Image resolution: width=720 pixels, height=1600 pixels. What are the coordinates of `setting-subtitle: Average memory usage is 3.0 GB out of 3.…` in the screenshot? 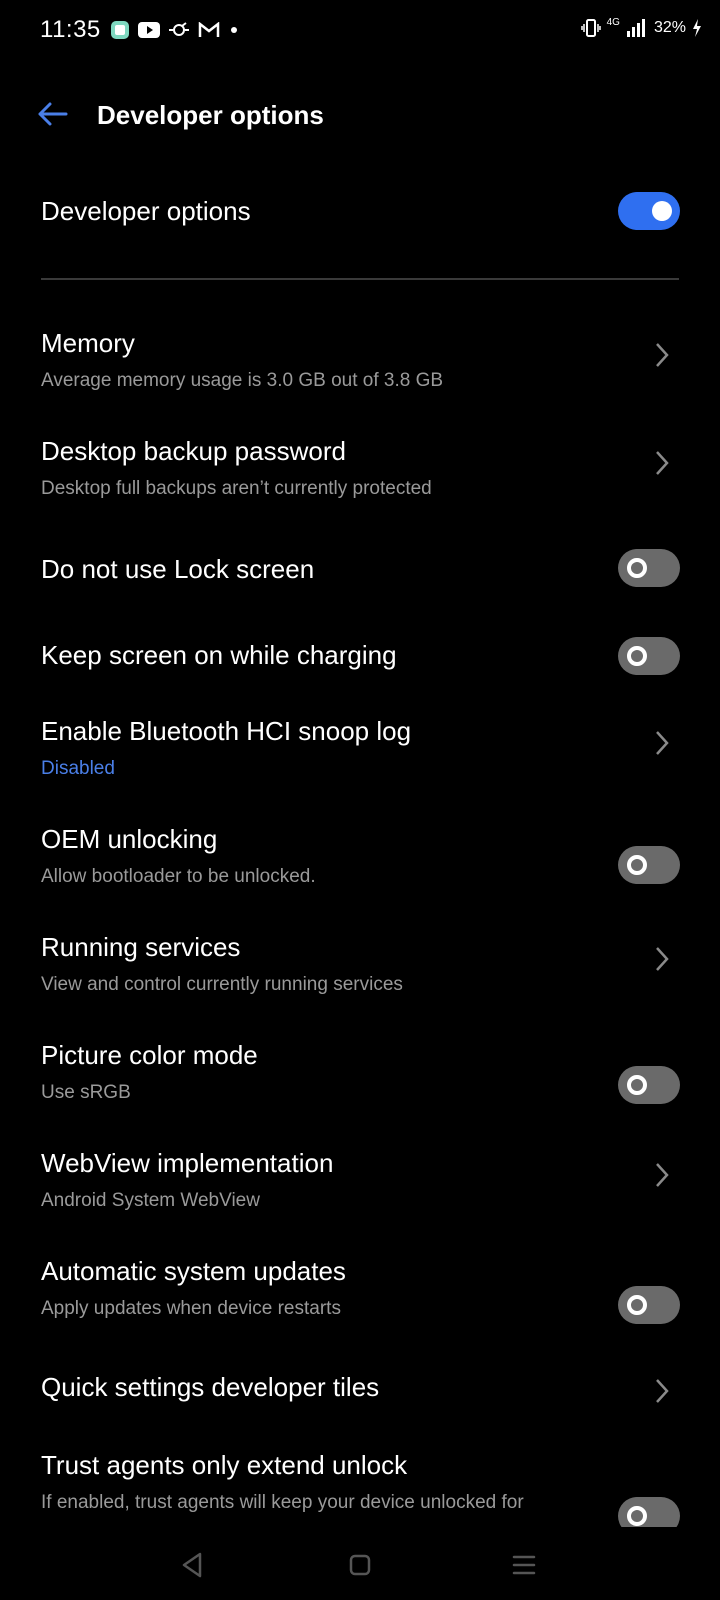 It's located at (242, 380).